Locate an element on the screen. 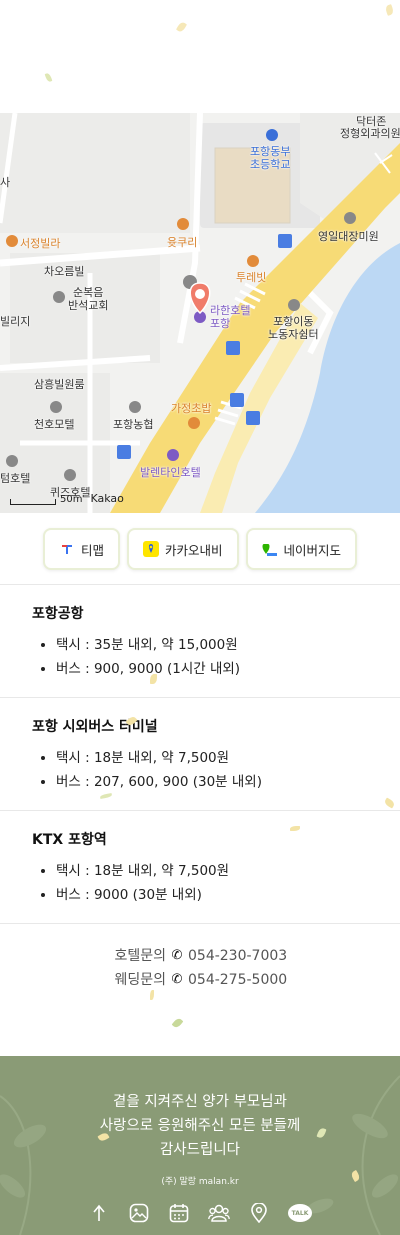 Image resolution: width=400 pixels, height=1235 pixels. tmap-label: 티맵 is located at coordinates (92, 550).